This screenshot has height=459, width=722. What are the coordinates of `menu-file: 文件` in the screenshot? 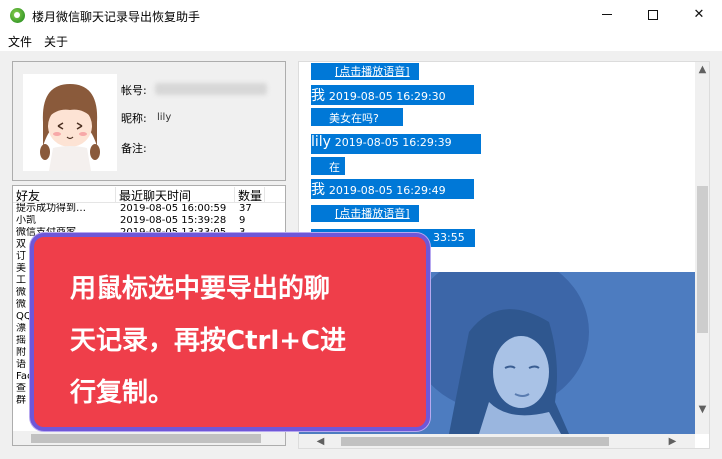 It's located at (20, 41).